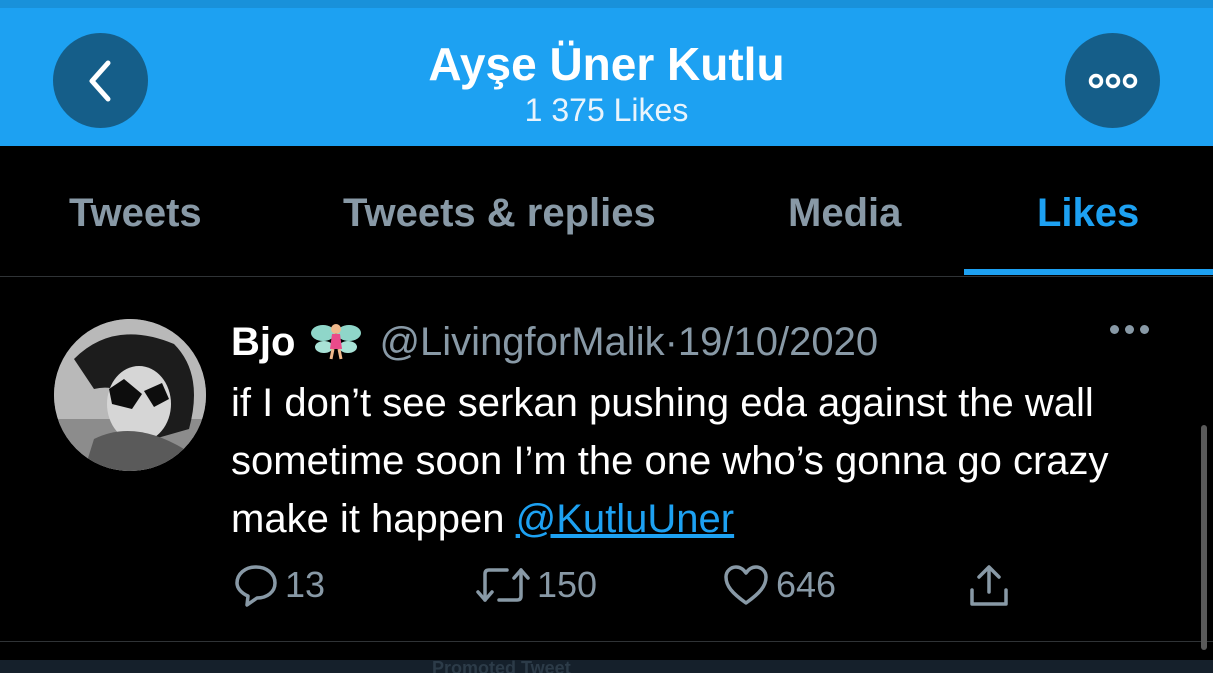 This screenshot has width=1213, height=673. What do you see at coordinates (606, 4) in the screenshot?
I see `status-bar` at bounding box center [606, 4].